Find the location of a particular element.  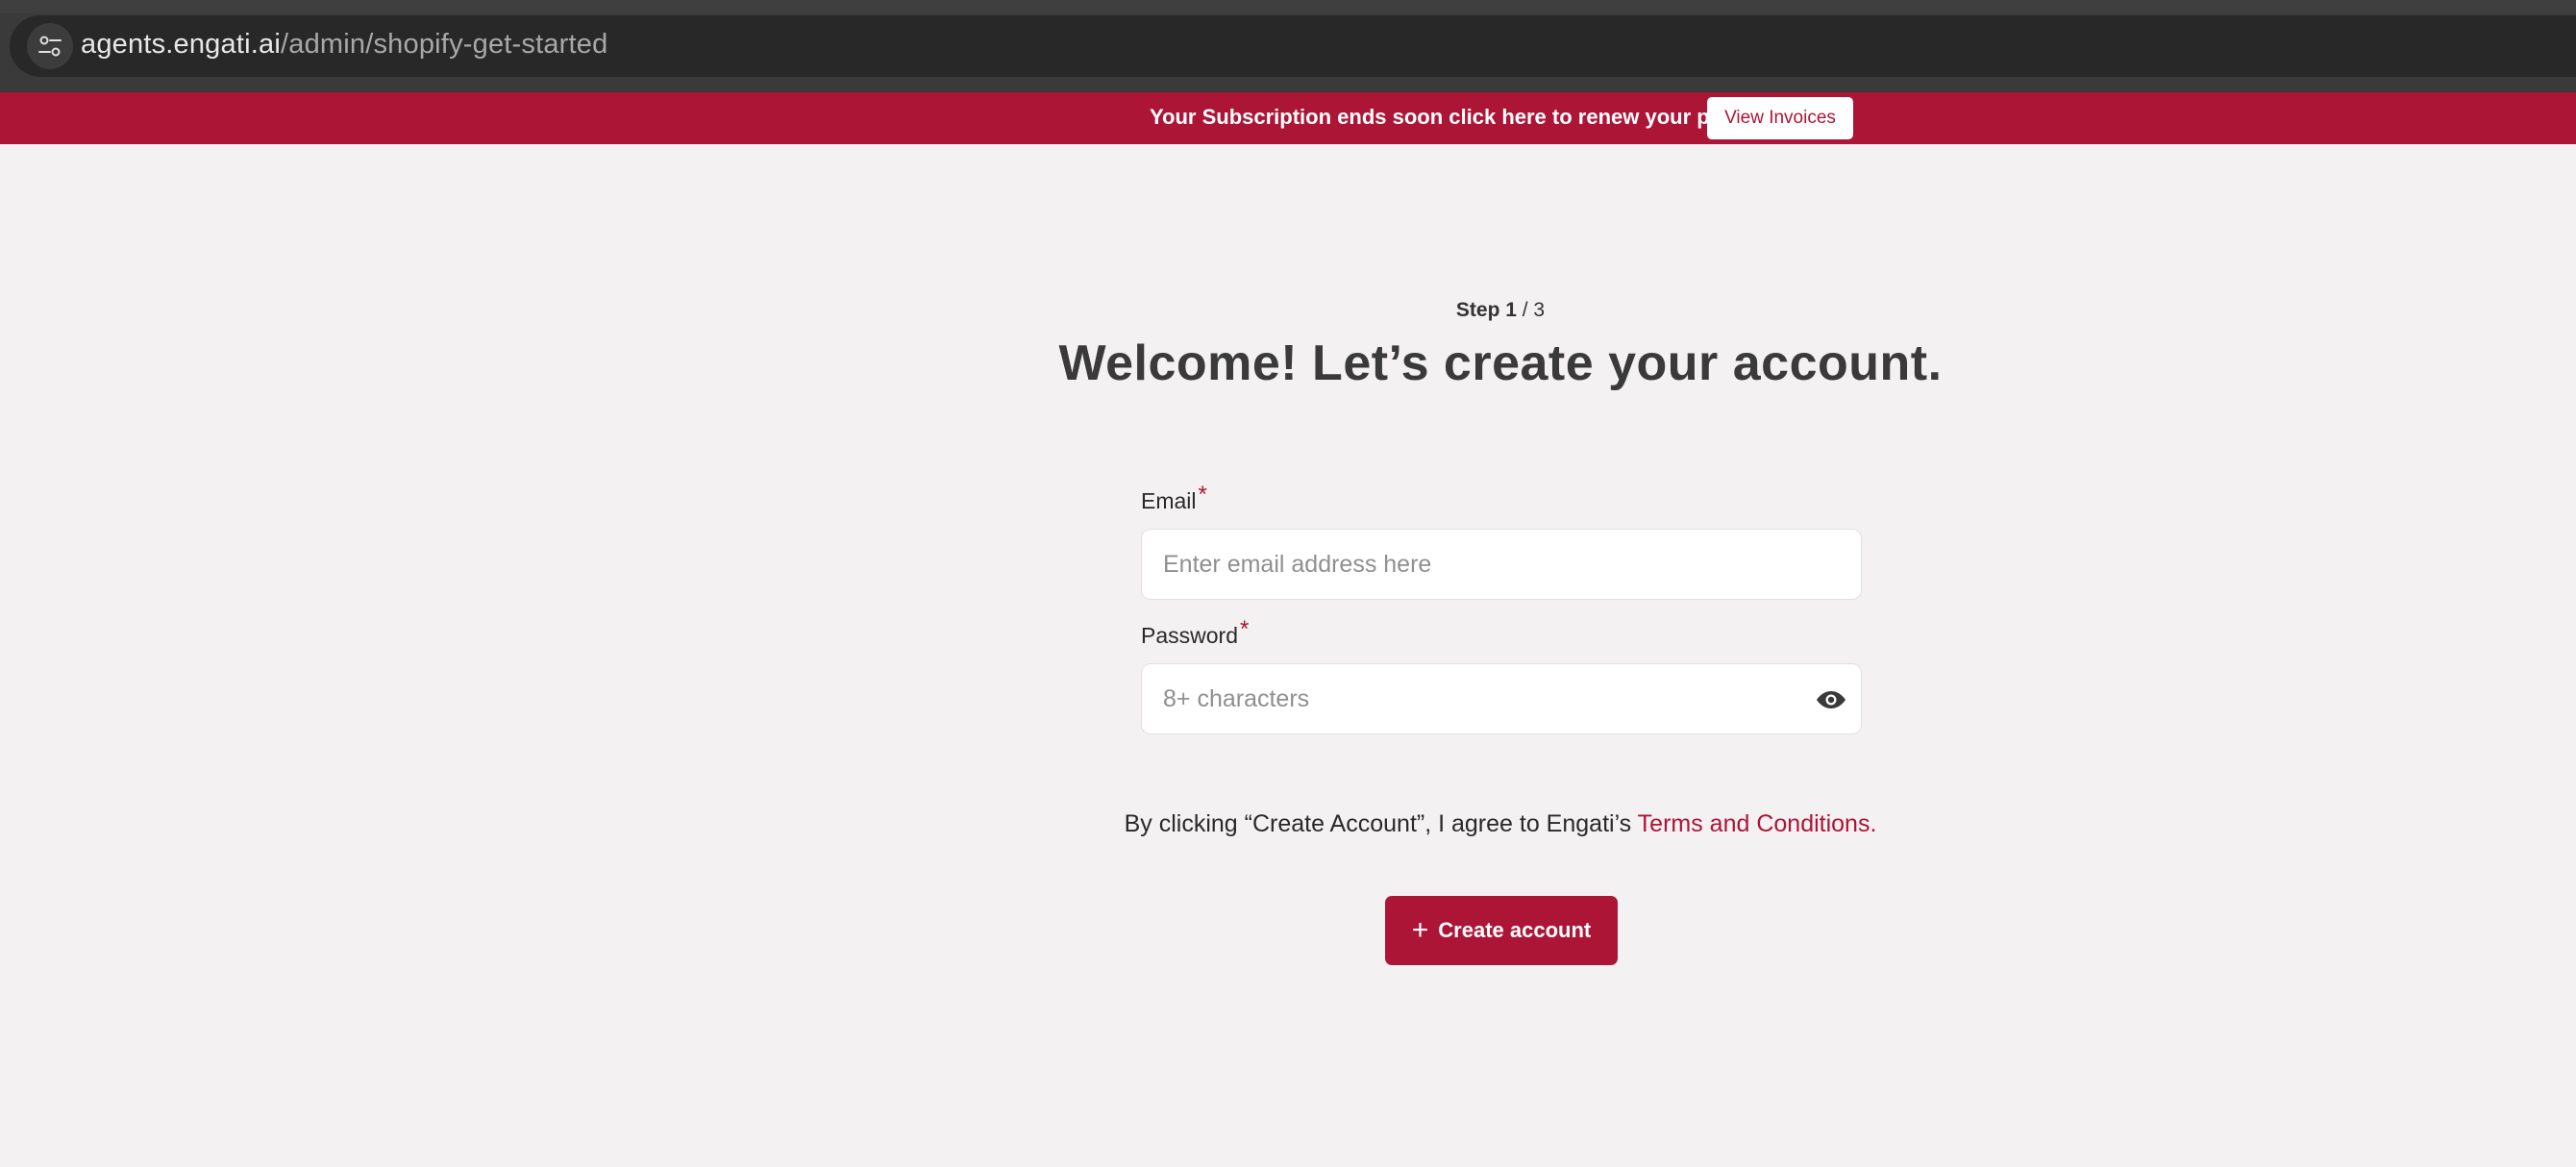

view-invoices-button: View Invoices is located at coordinates (1780, 118).